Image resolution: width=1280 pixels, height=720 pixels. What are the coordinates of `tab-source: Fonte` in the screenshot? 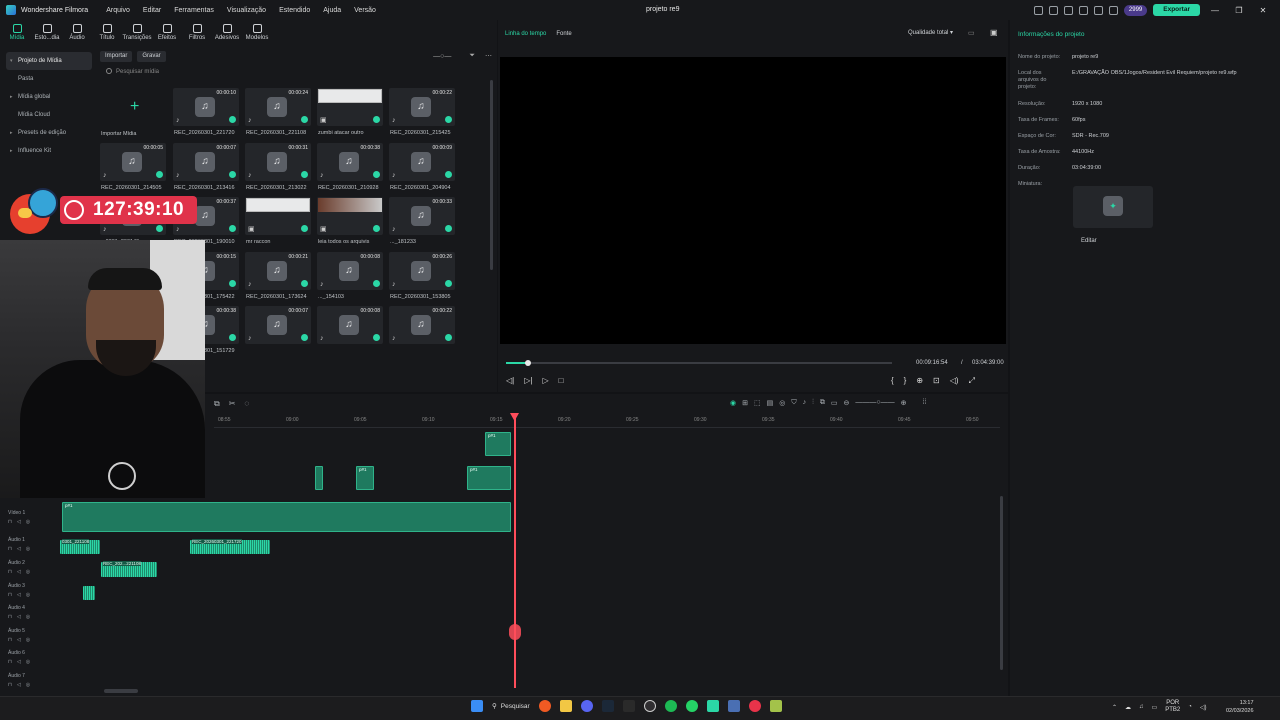 It's located at (563, 34).